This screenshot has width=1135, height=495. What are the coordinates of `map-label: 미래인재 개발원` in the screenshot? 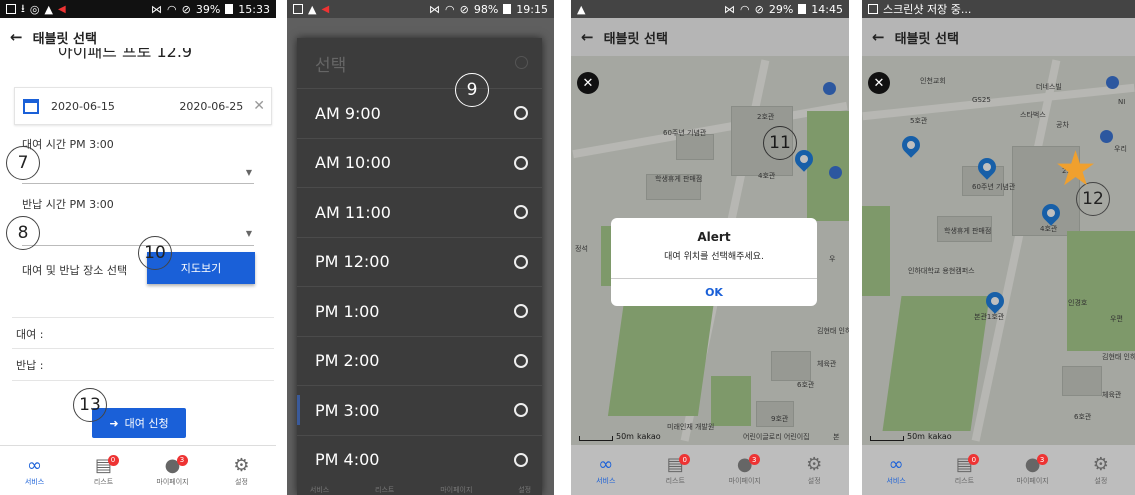 It's located at (691, 427).